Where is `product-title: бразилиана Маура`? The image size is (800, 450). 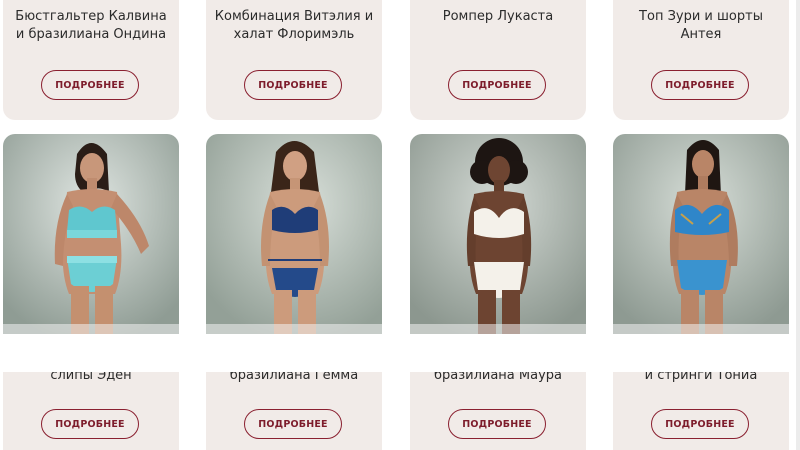 product-title: бразилиана Маура is located at coordinates (497, 377).